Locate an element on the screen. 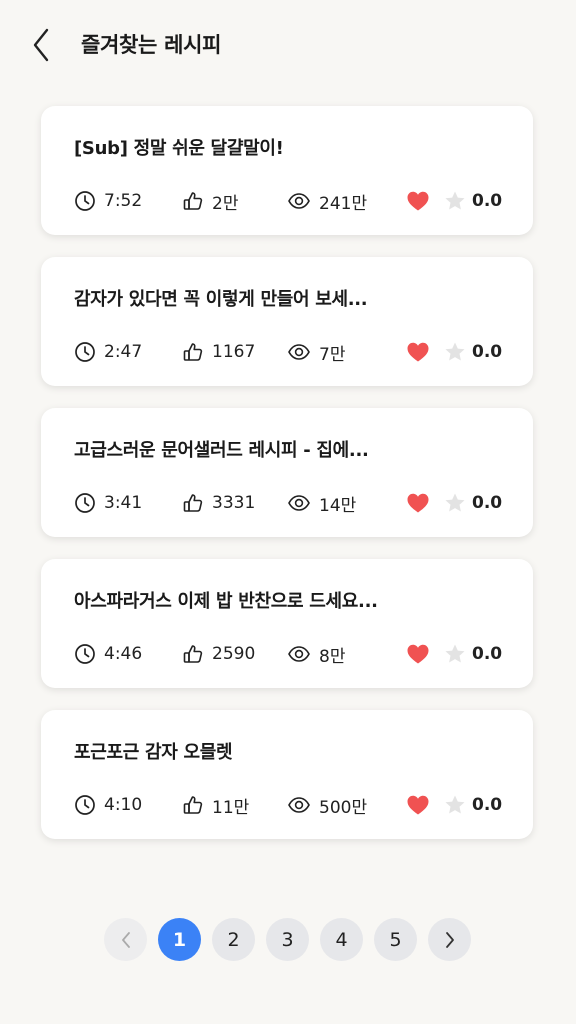  recipe-meta: 3:41 3331 14만 0.0 is located at coordinates (294, 503).